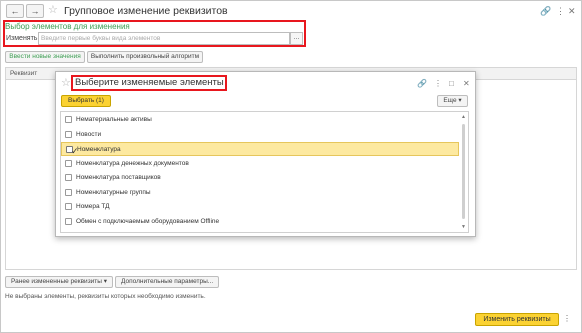  I want to click on list-item-label: Номенклатура, so click(99, 149).